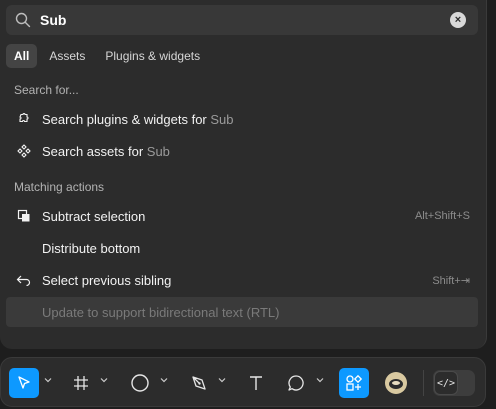 Image resolution: width=496 pixels, height=409 pixels. I want to click on plugin-avatar-icon, so click(396, 383).